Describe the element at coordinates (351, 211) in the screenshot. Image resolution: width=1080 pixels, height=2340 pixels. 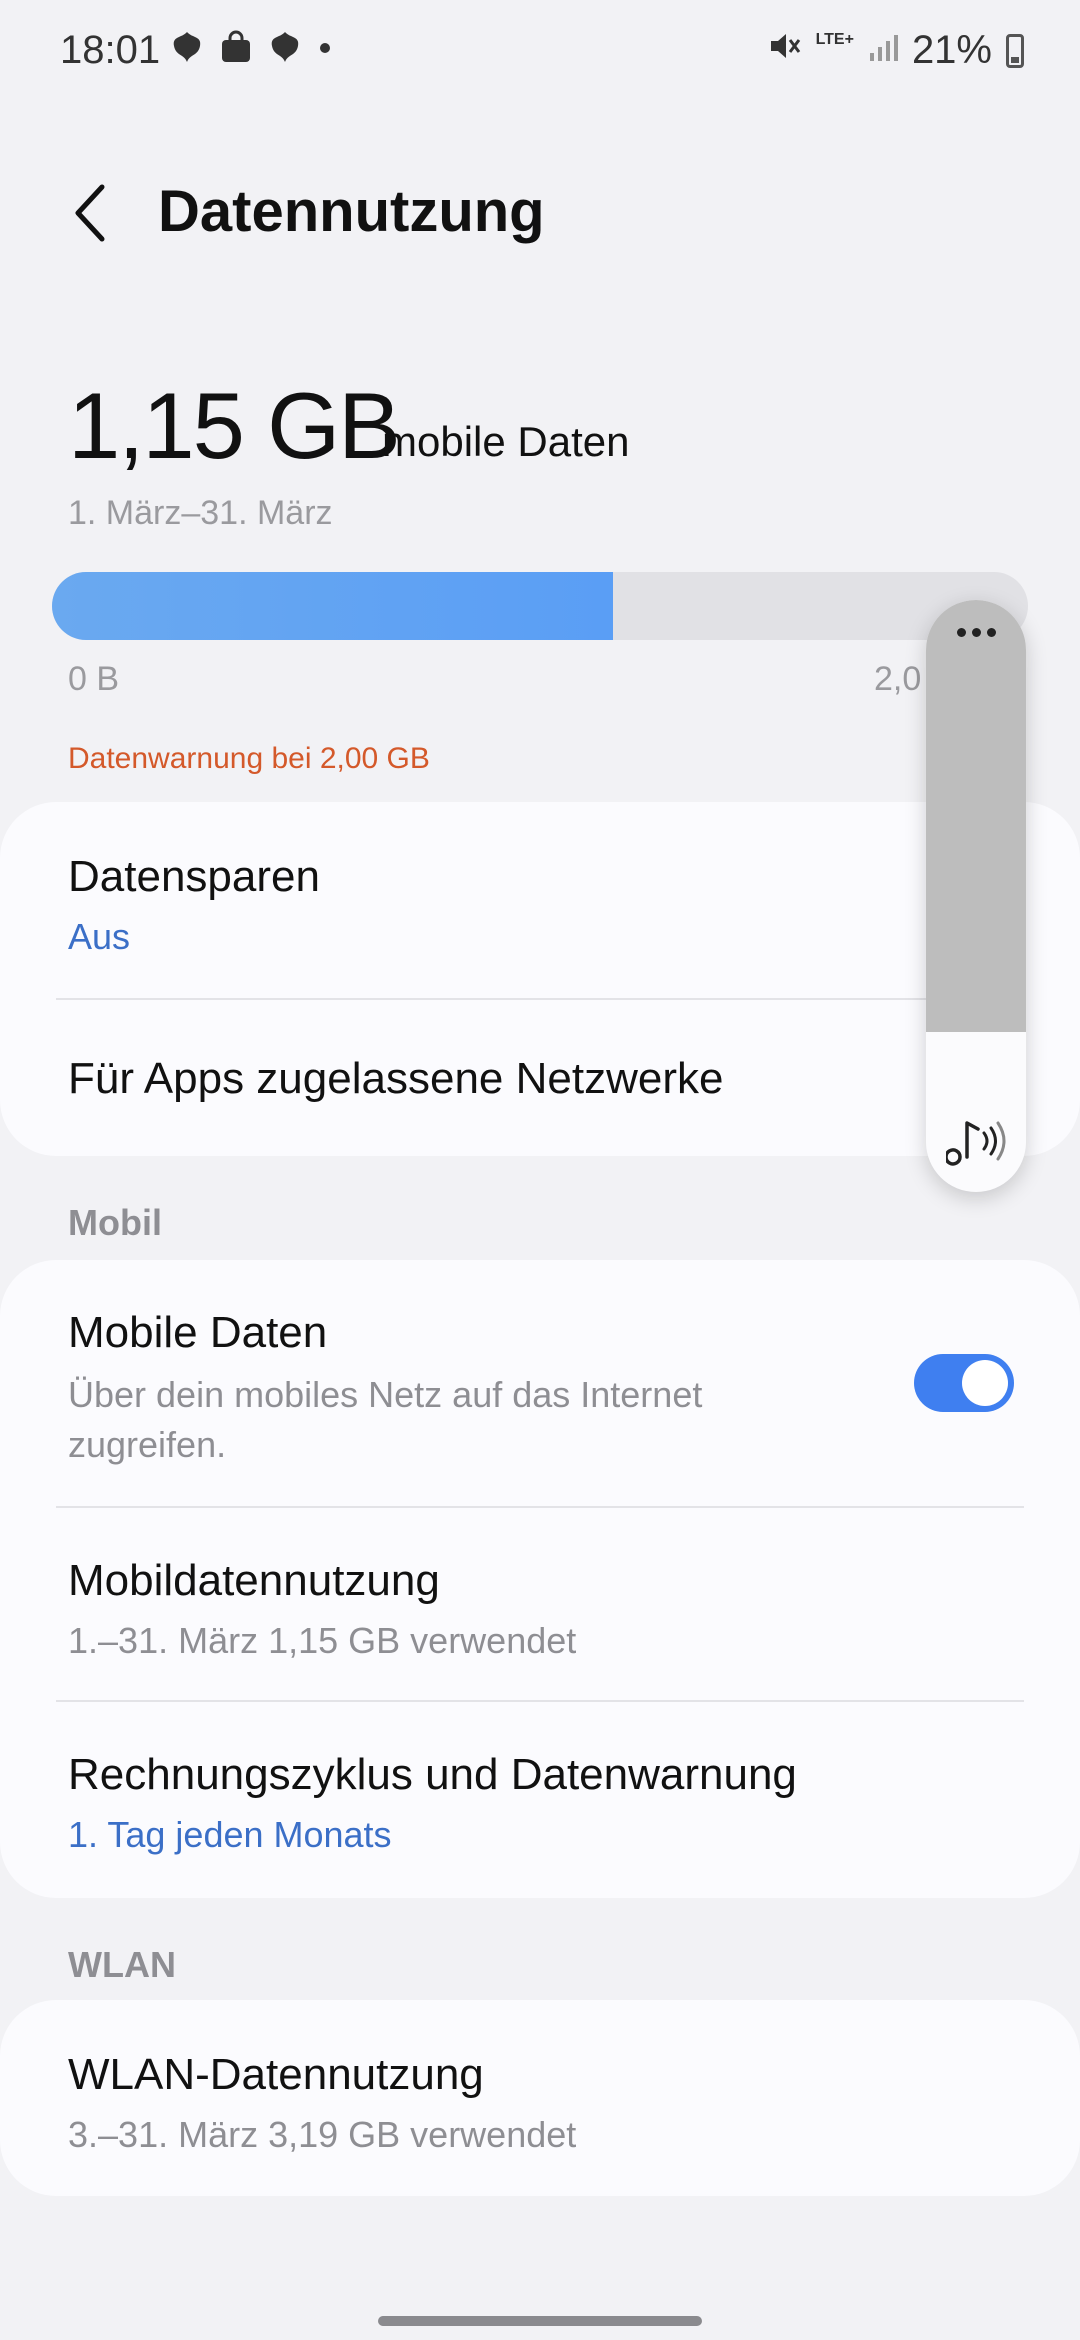
I see `page-title: Datennutzung` at that location.